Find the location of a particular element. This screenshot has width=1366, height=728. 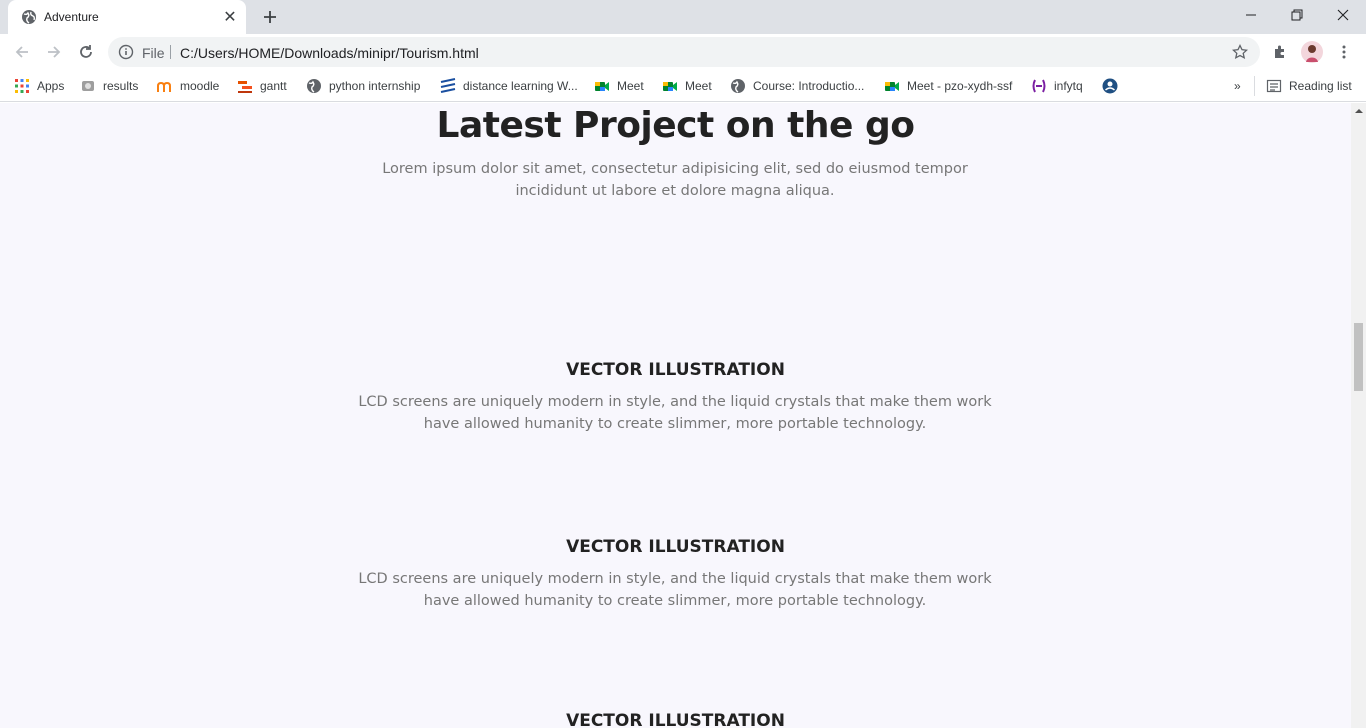

bookmark-star-icon is located at coordinates (1240, 52).